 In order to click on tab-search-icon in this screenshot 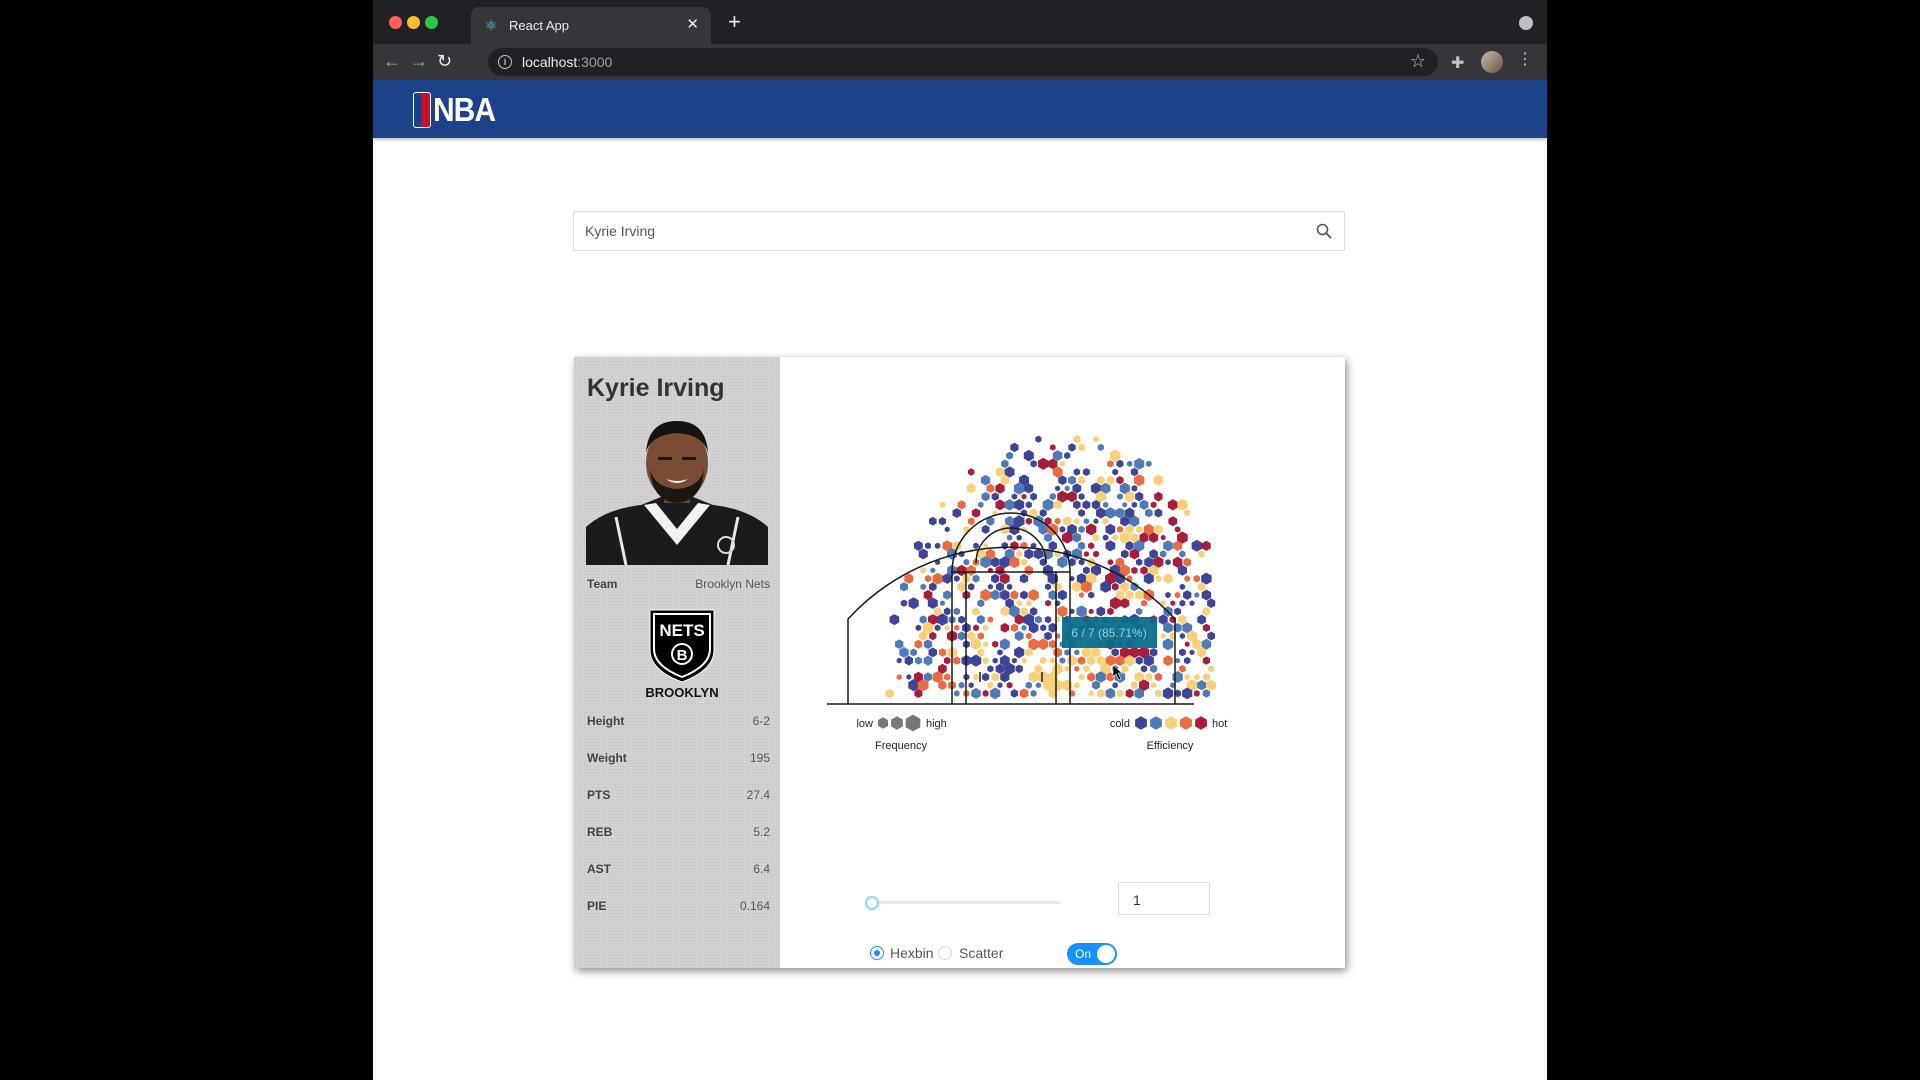, I will do `click(1526, 23)`.